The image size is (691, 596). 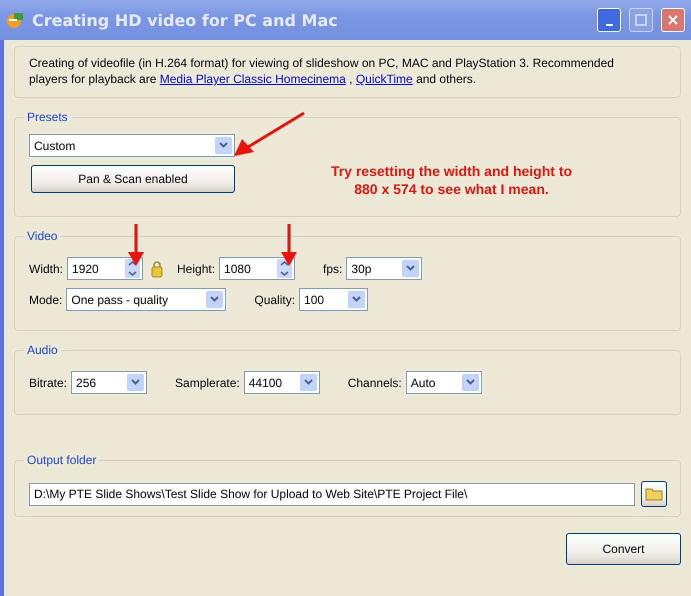 What do you see at coordinates (15, 20) in the screenshot?
I see `app-icon` at bounding box center [15, 20].